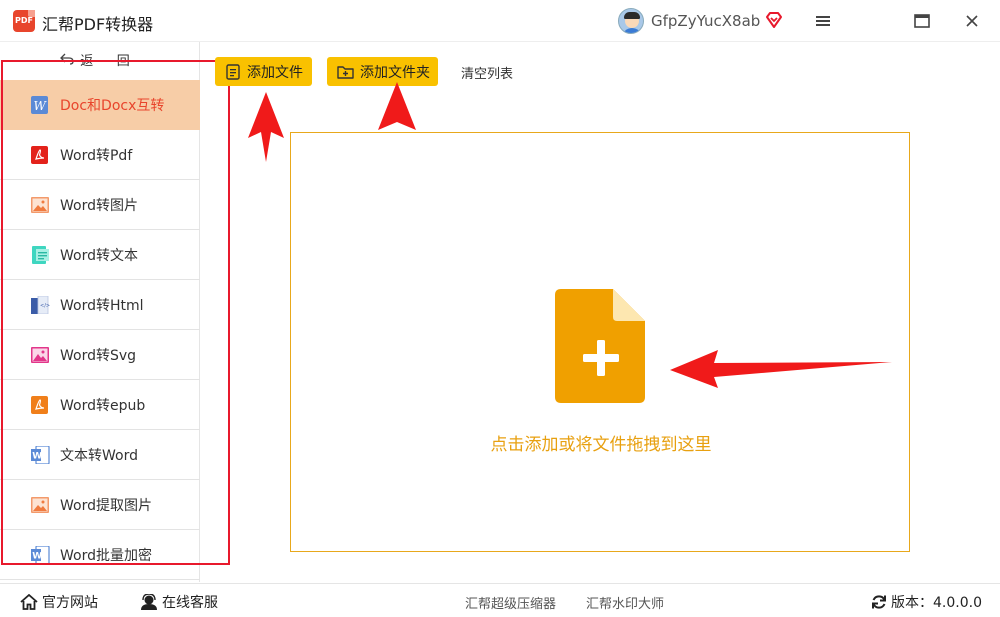  Describe the element at coordinates (345, 72) in the screenshot. I see `add-folder-icon` at that location.